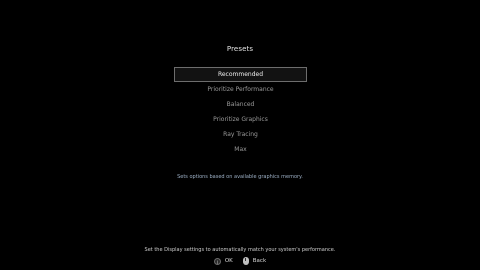 Image resolution: width=480 pixels, height=270 pixels. Describe the element at coordinates (245, 261) in the screenshot. I see `mouse-icon` at that location.